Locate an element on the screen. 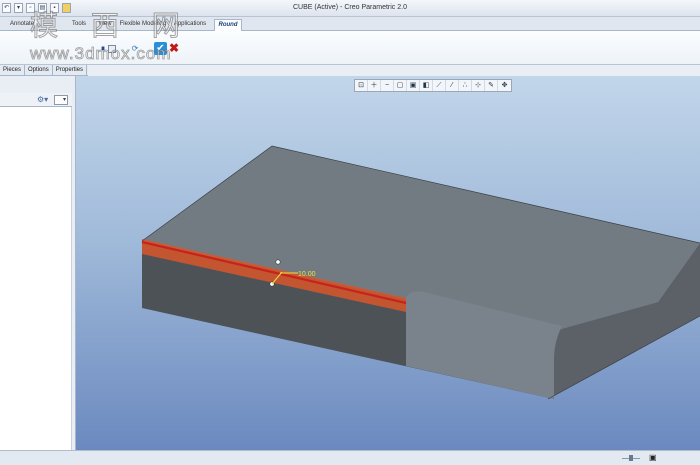 The width and height of the screenshot is (700, 465). datum-point-icon: ∴ is located at coordinates (465, 85).